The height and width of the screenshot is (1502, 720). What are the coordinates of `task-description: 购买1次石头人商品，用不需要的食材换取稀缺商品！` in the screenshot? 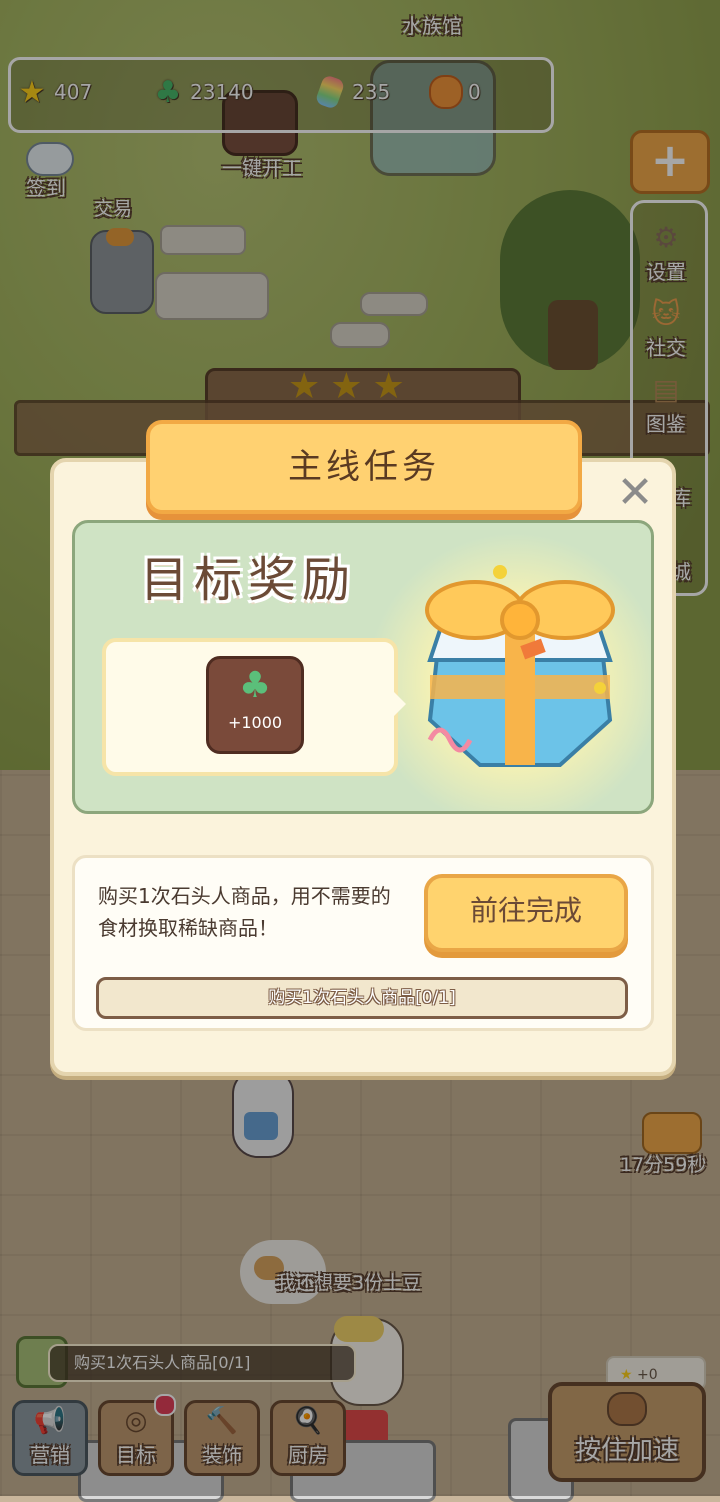 It's located at (244, 912).